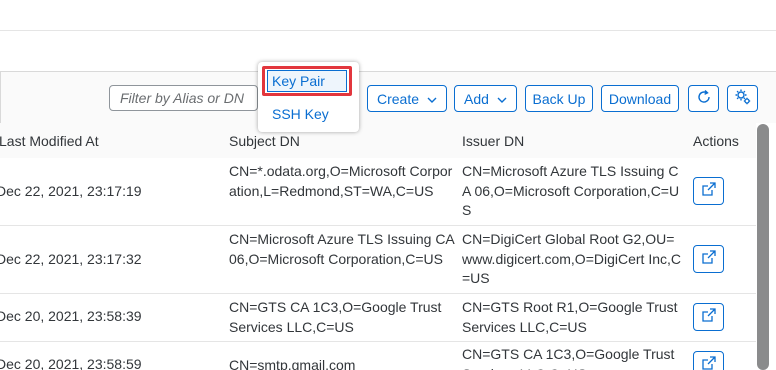 The image size is (776, 370). What do you see at coordinates (71, 363) in the screenshot?
I see `row-last-modified: Dec 20, 2021, 23:58:59` at bounding box center [71, 363].